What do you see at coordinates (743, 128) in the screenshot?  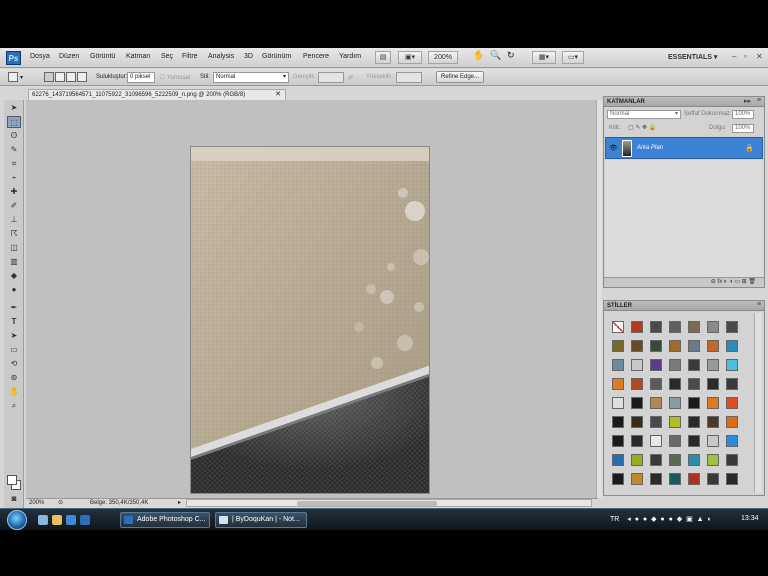 I see `fill-input: 100%` at bounding box center [743, 128].